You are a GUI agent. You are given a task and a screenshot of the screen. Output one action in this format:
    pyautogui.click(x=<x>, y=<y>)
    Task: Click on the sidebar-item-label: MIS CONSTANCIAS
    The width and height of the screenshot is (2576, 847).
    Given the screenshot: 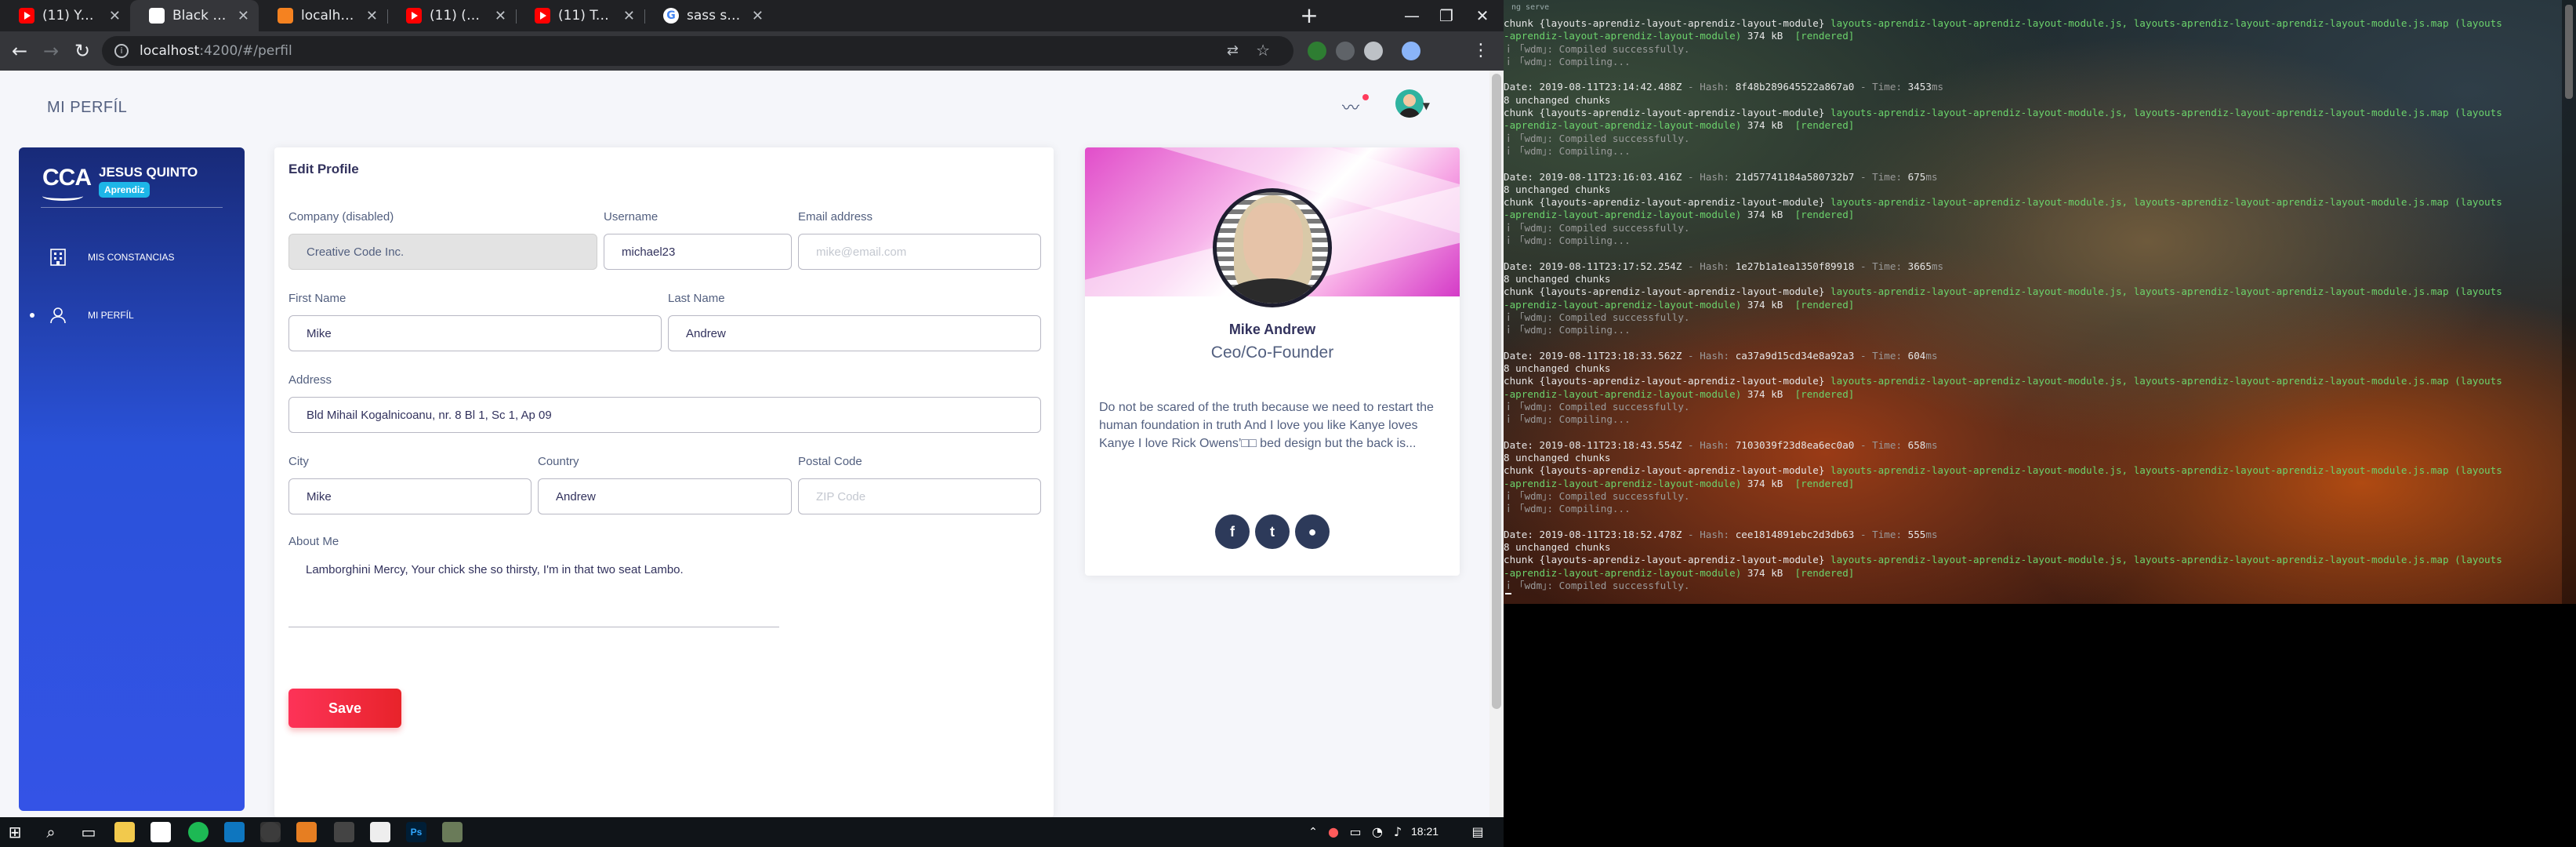 What is the action you would take?
    pyautogui.click(x=131, y=257)
    